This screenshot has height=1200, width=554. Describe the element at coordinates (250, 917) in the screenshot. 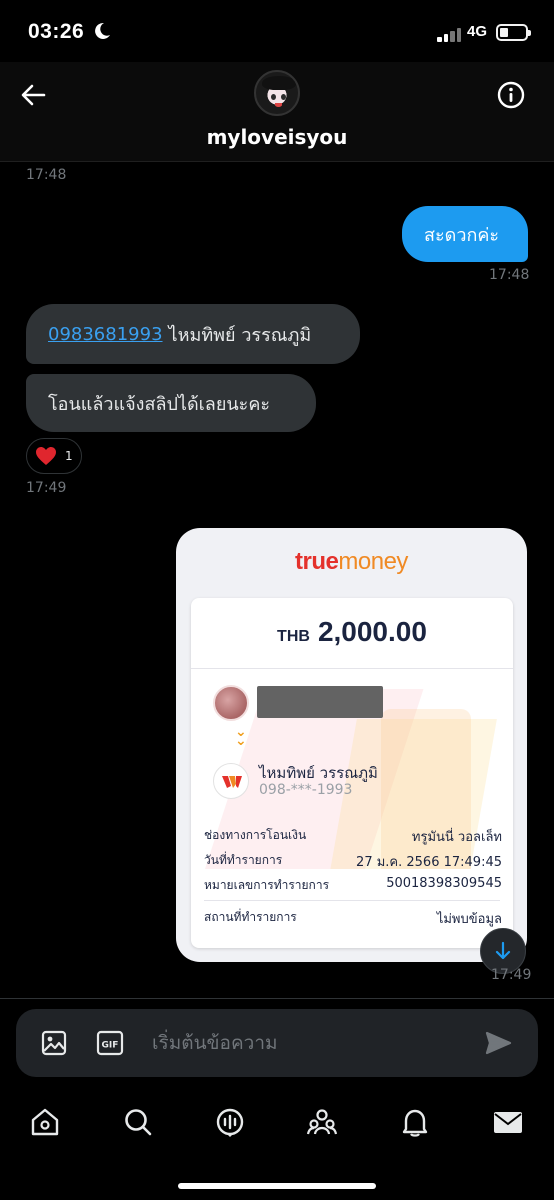

I see `row-label: สถานที่ทำรายการ` at that location.